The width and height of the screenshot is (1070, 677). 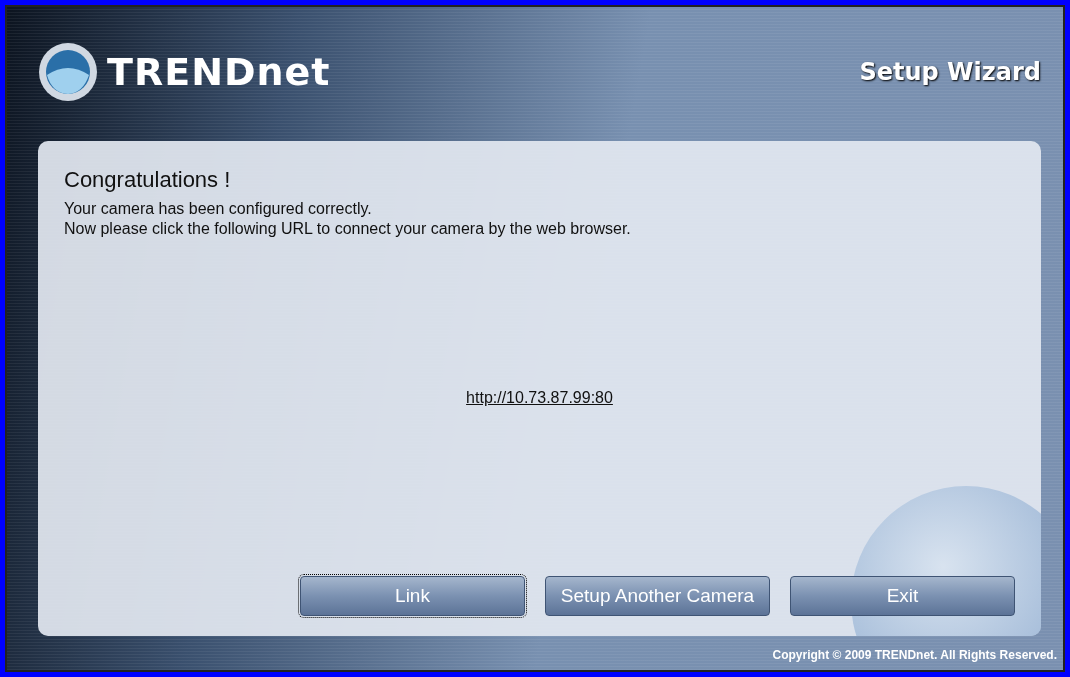 What do you see at coordinates (902, 596) in the screenshot?
I see `wizard-button: Exit` at bounding box center [902, 596].